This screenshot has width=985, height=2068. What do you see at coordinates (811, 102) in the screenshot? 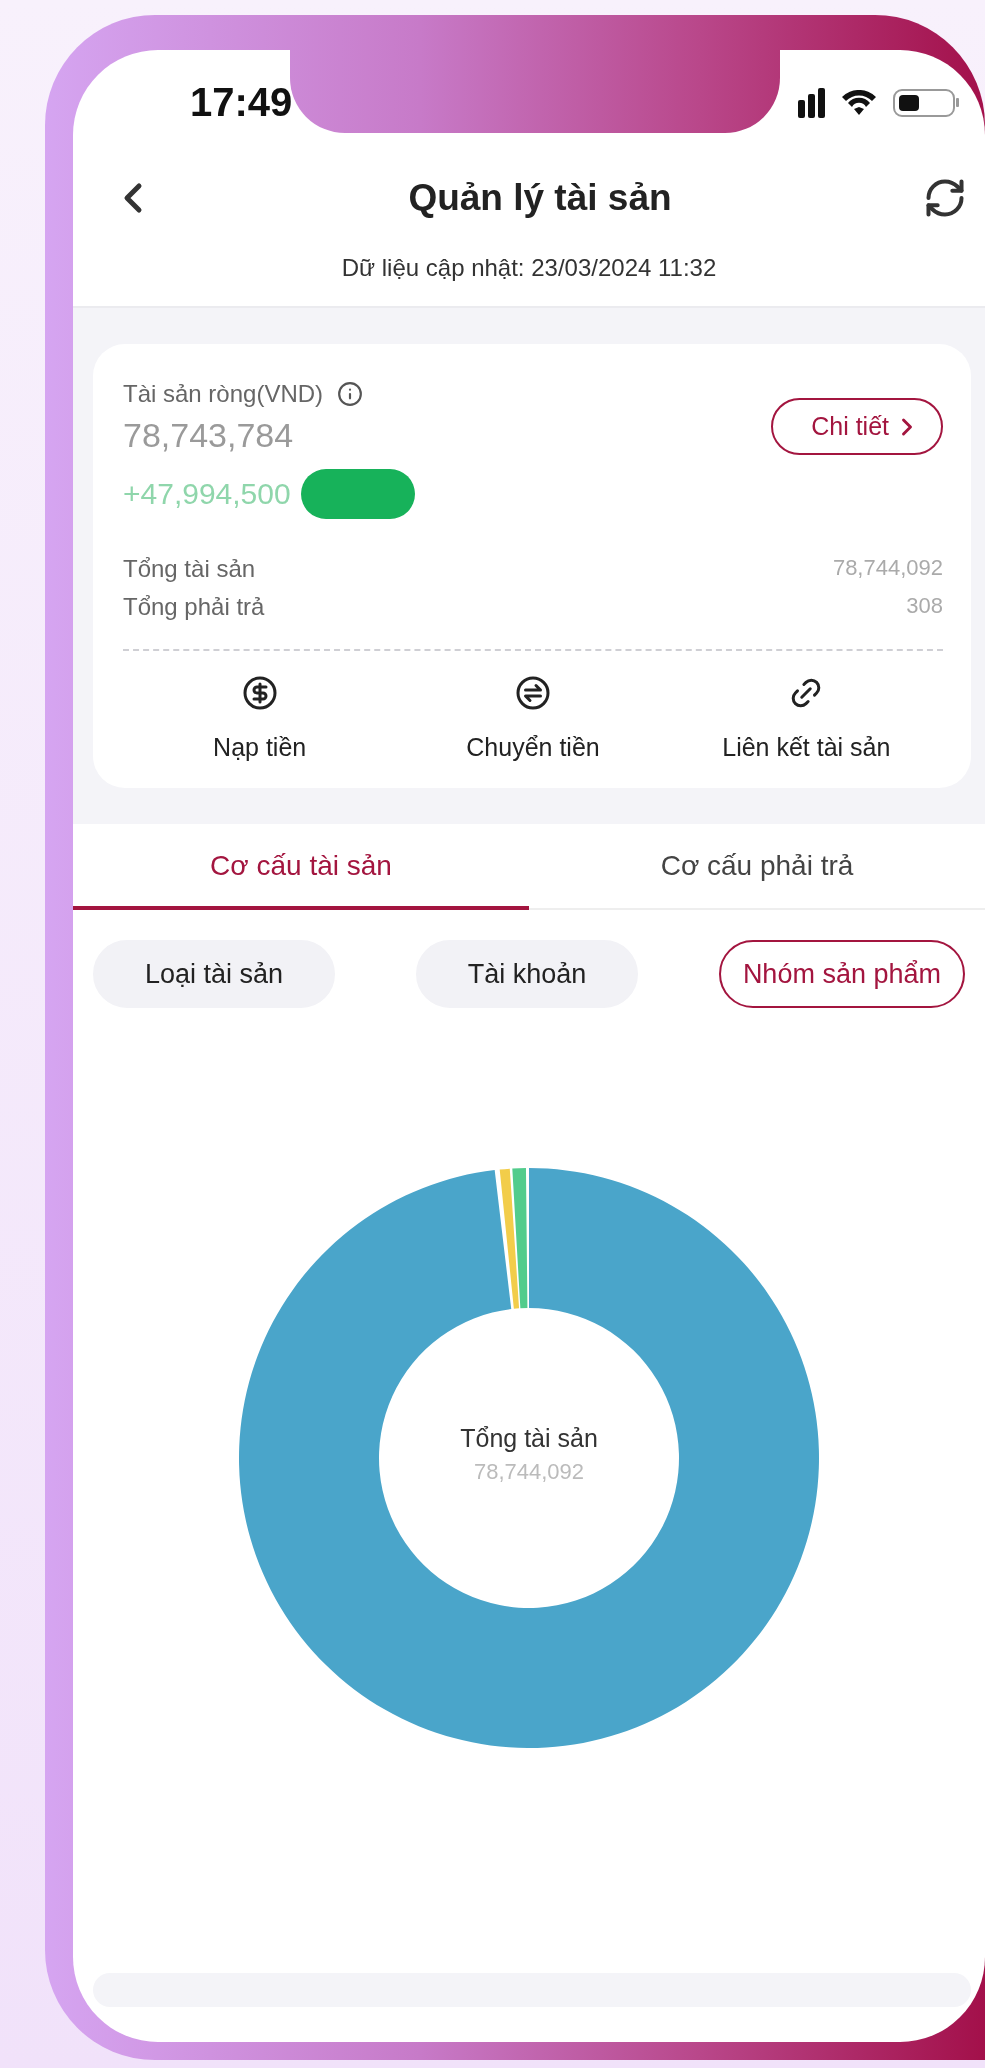
I see `signal-icon` at bounding box center [811, 102].